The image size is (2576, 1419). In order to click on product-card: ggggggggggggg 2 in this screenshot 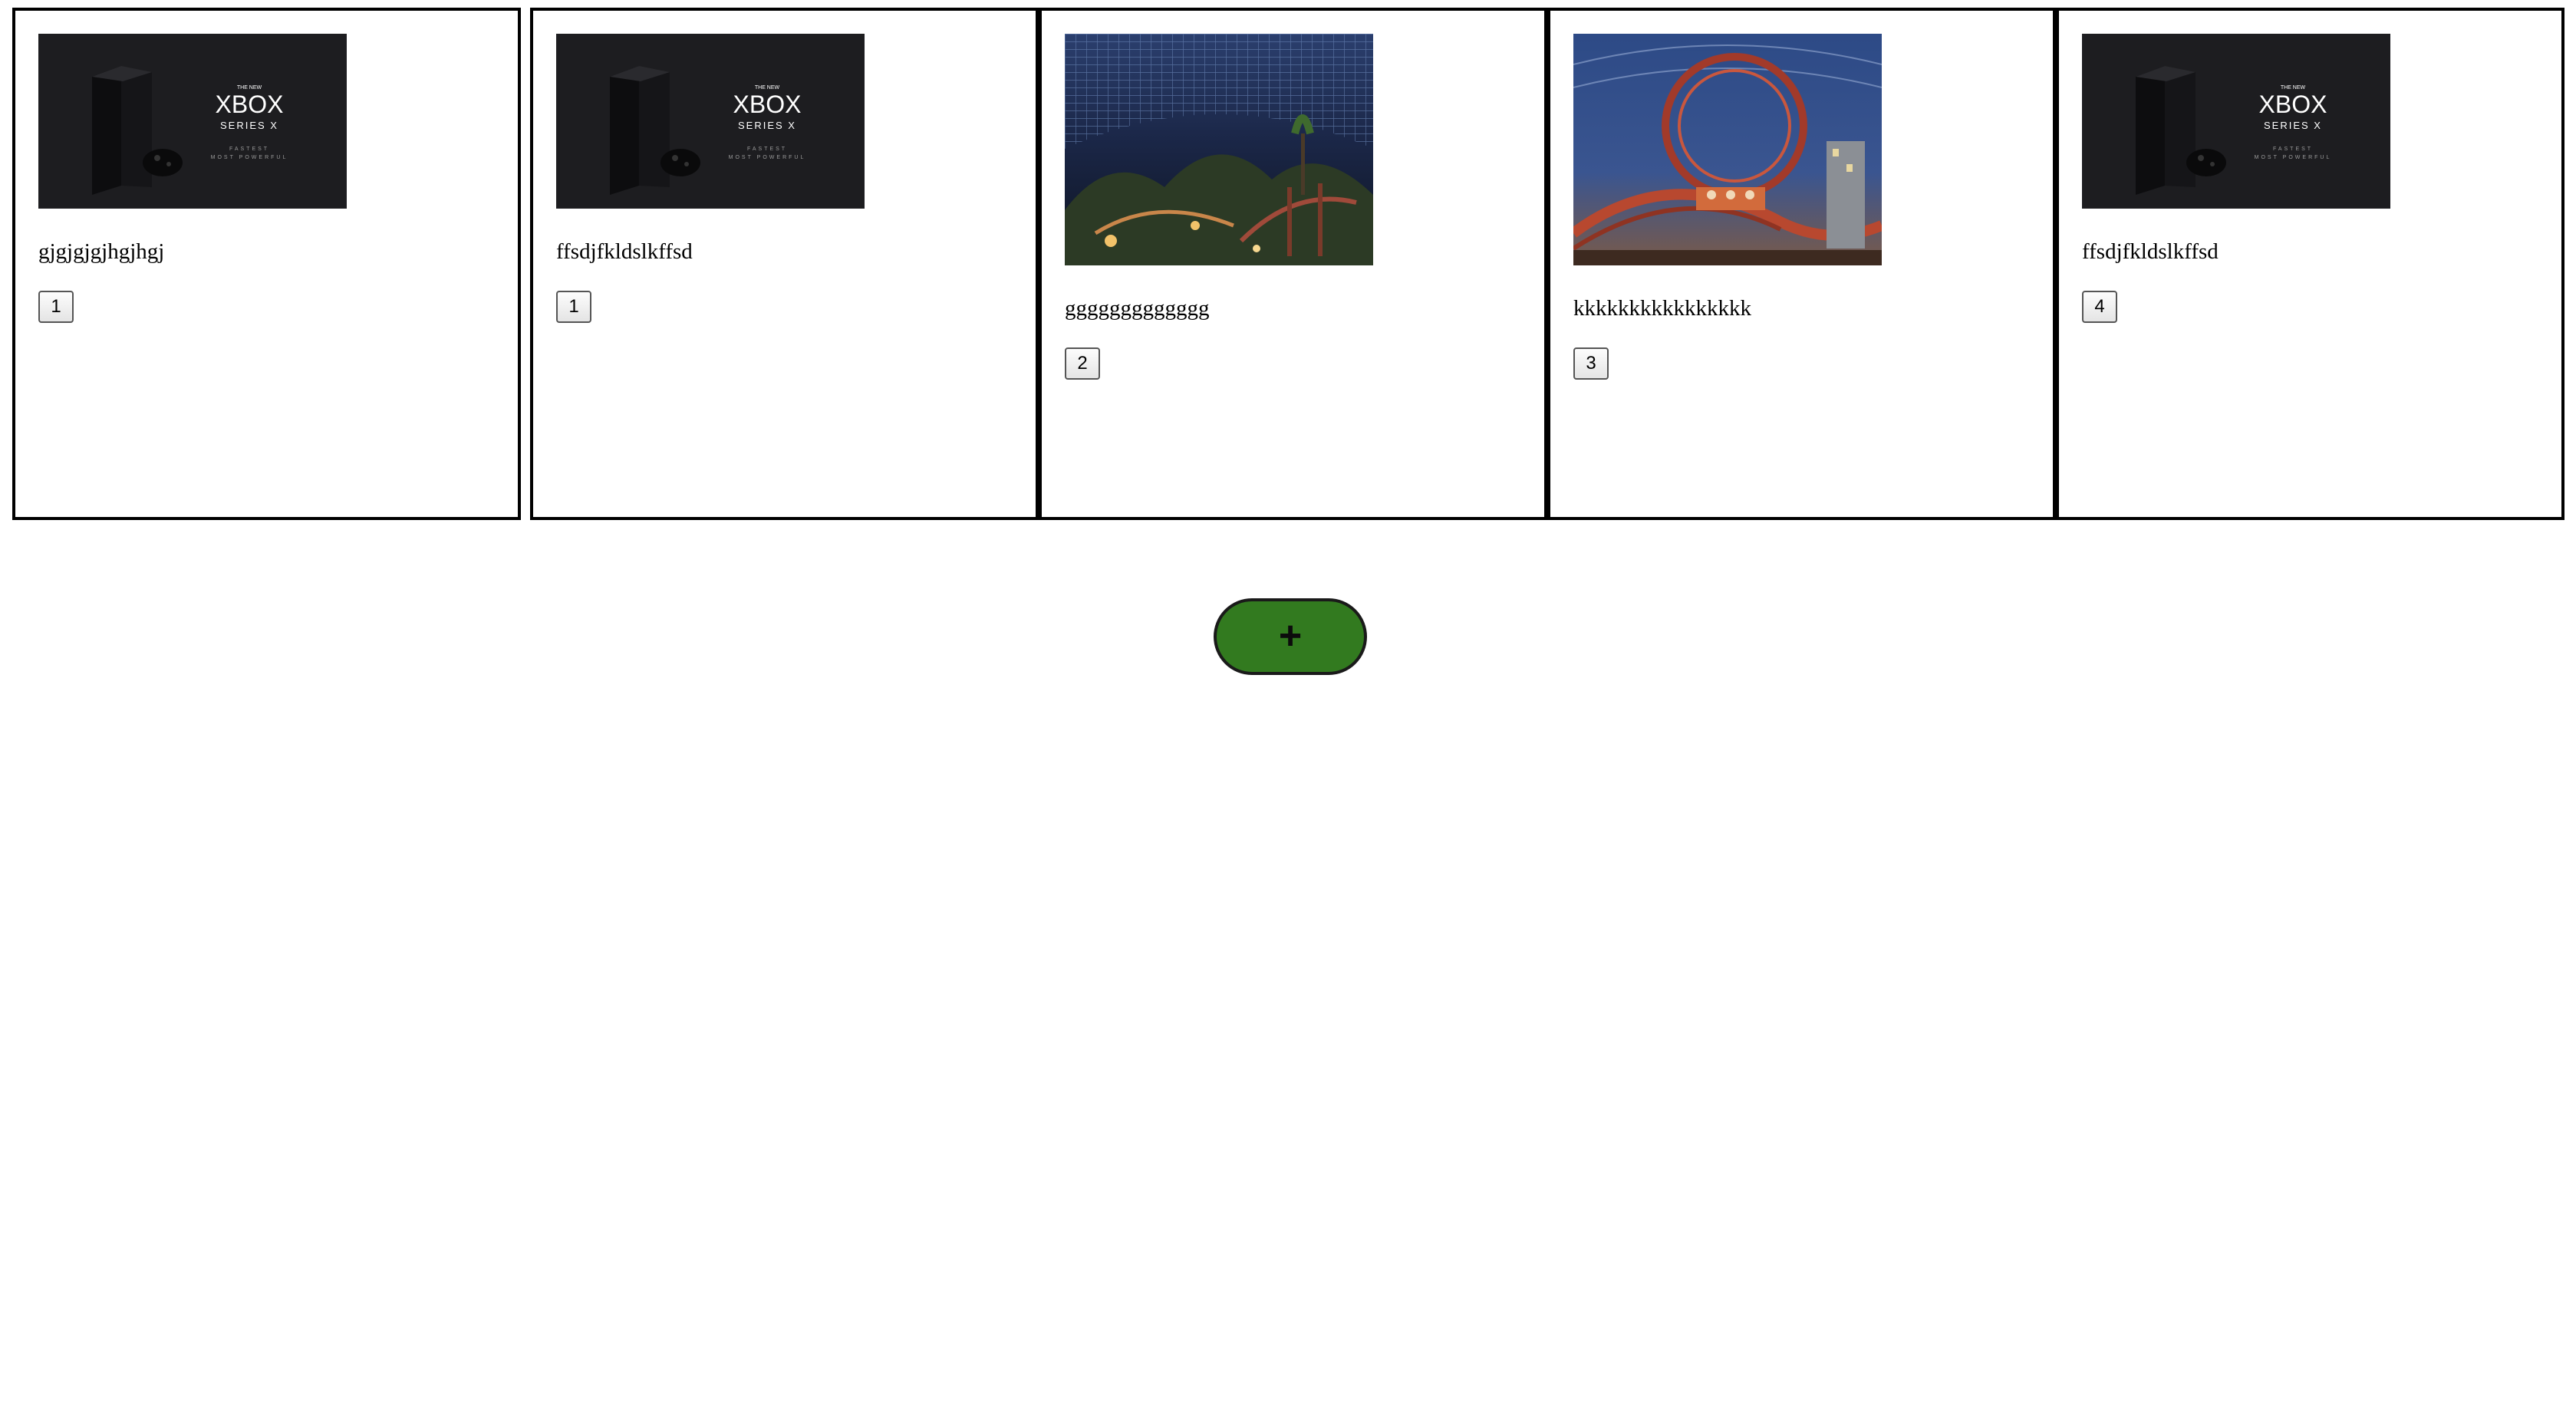, I will do `click(1293, 264)`.